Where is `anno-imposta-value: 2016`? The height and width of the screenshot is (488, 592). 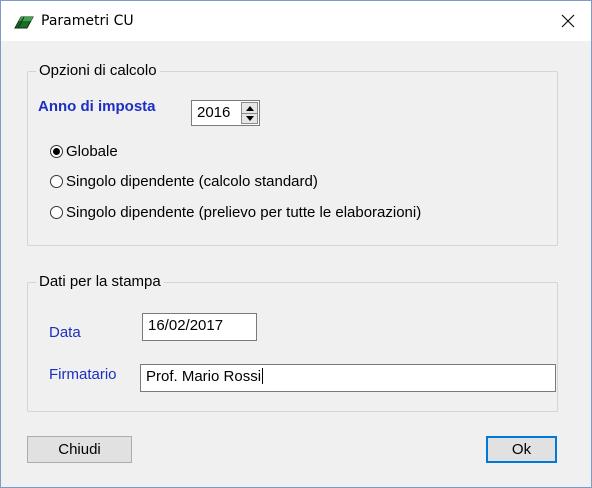
anno-imposta-value: 2016 is located at coordinates (214, 112).